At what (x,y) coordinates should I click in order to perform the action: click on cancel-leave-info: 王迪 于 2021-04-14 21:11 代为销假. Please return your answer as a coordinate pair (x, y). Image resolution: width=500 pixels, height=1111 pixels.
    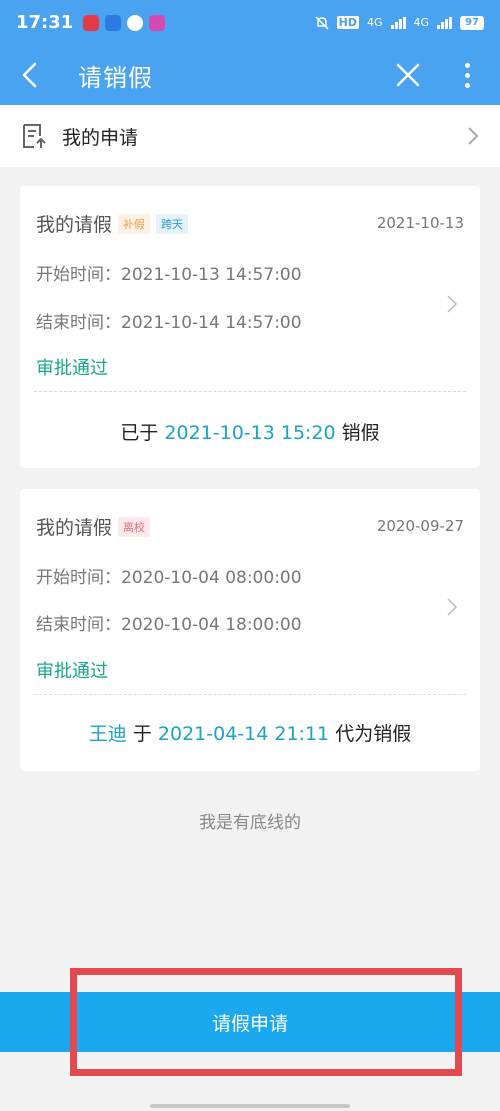
    Looking at the image, I should click on (250, 732).